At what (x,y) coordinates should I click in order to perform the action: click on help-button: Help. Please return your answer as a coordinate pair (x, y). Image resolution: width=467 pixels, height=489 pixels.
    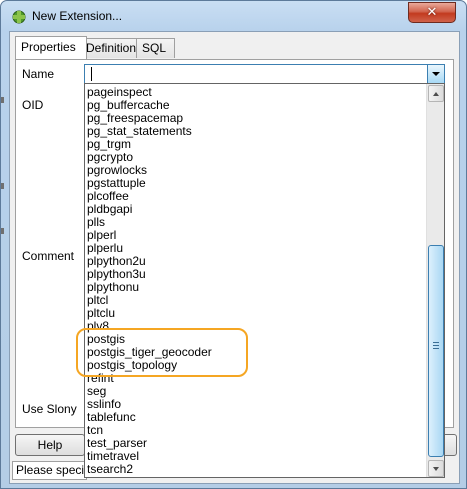
    Looking at the image, I should click on (50, 445).